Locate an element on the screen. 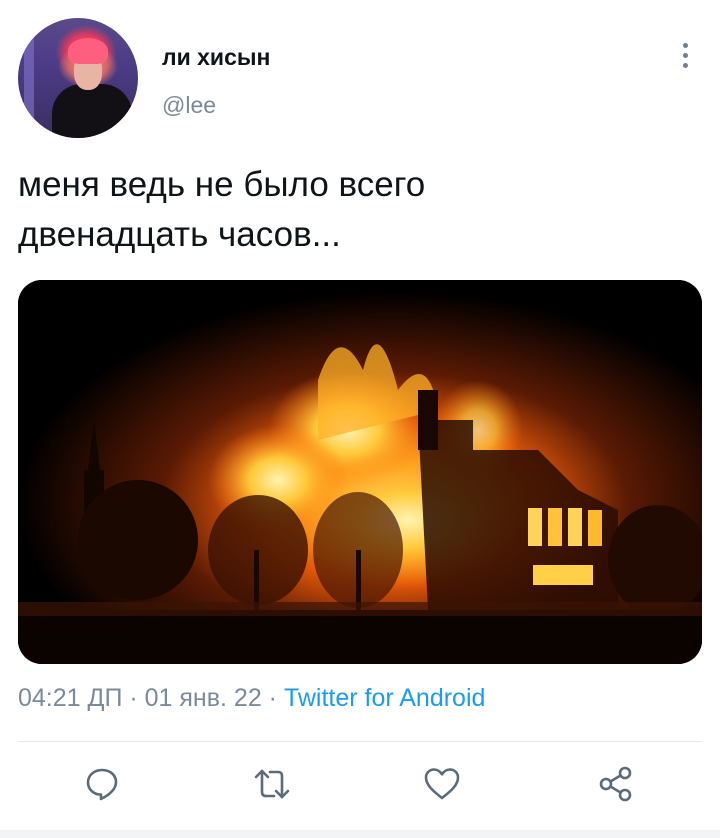 Image resolution: width=720 pixels, height=838 pixels. author-avatar is located at coordinates (78, 78).